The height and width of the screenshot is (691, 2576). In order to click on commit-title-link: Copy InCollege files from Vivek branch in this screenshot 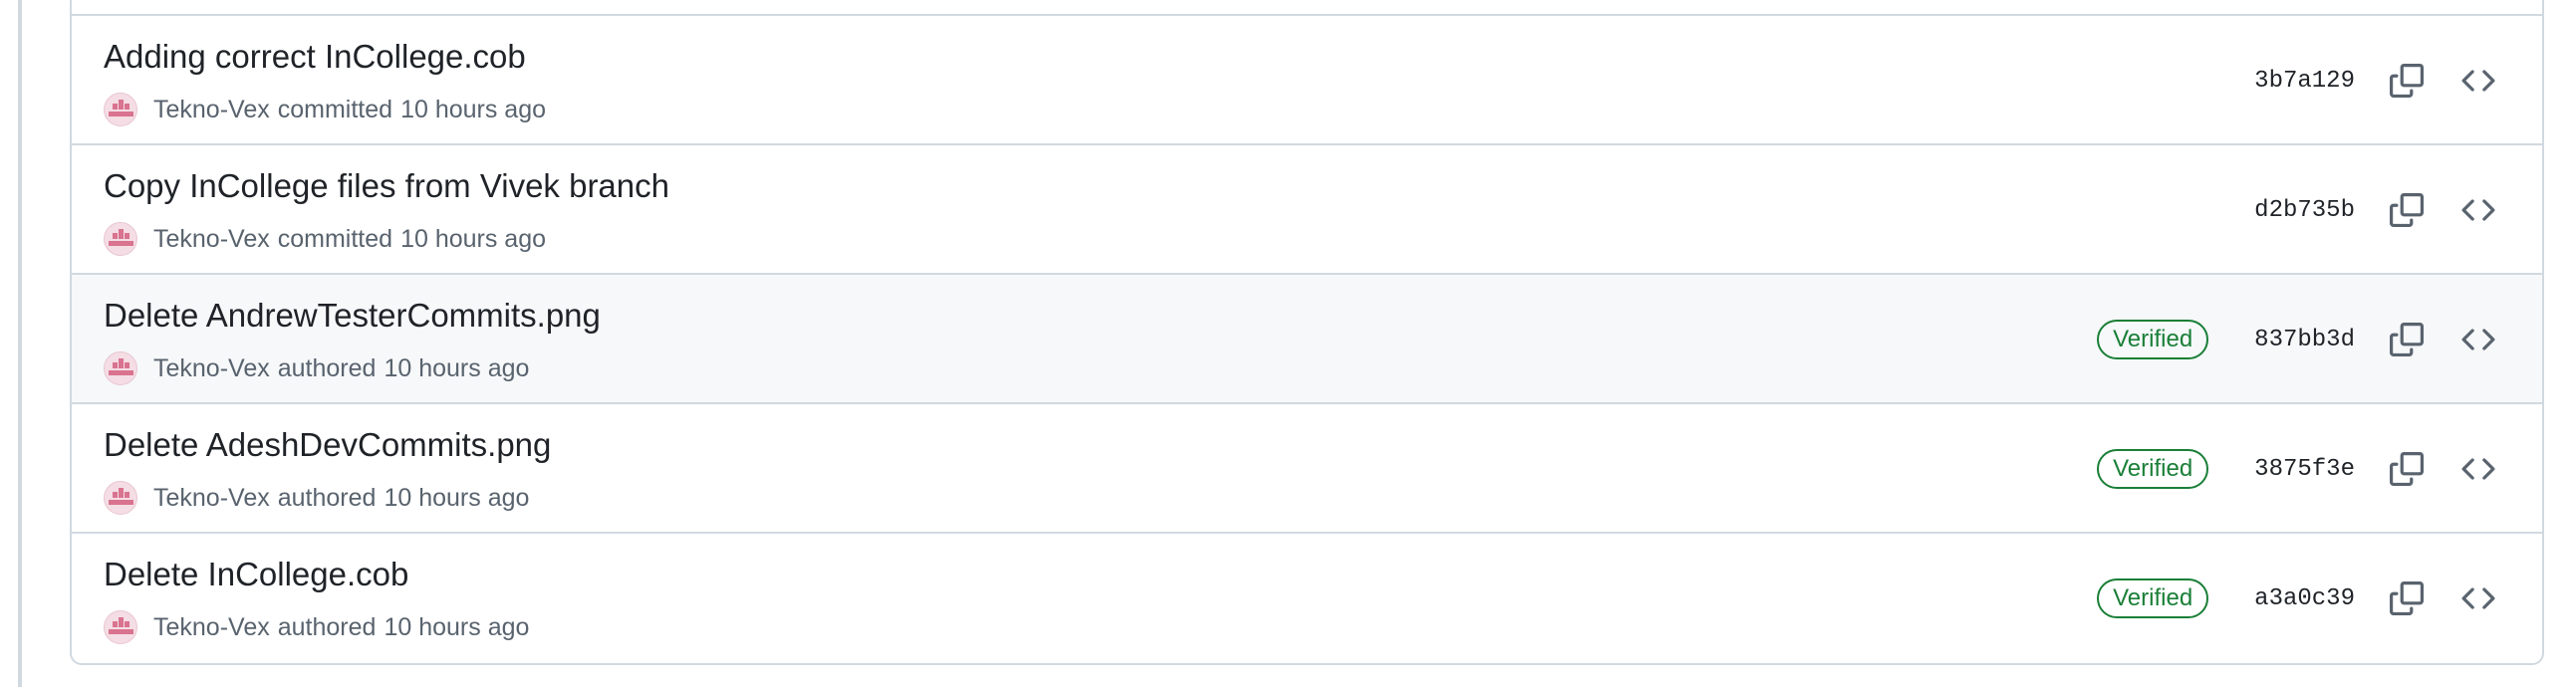, I will do `click(386, 186)`.